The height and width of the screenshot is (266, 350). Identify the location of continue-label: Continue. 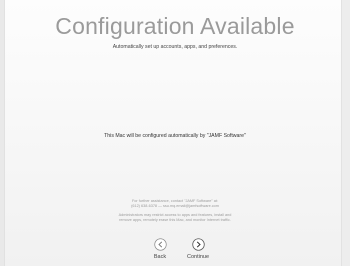
(198, 257).